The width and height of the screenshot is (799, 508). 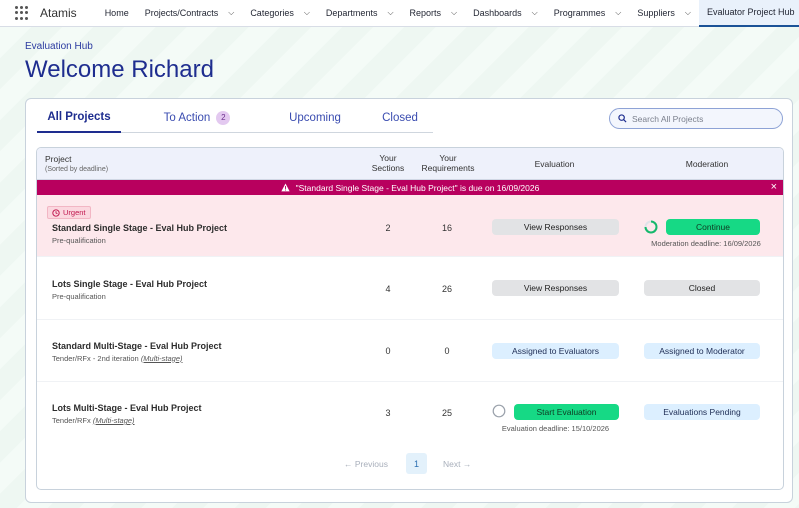 I want to click on next-page-button: Next →, so click(x=457, y=464).